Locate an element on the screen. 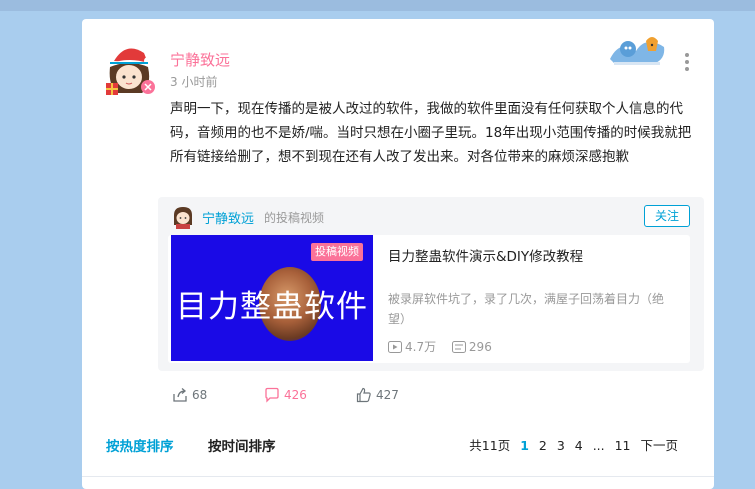 The height and width of the screenshot is (489, 755). top-bar is located at coordinates (377, 5).